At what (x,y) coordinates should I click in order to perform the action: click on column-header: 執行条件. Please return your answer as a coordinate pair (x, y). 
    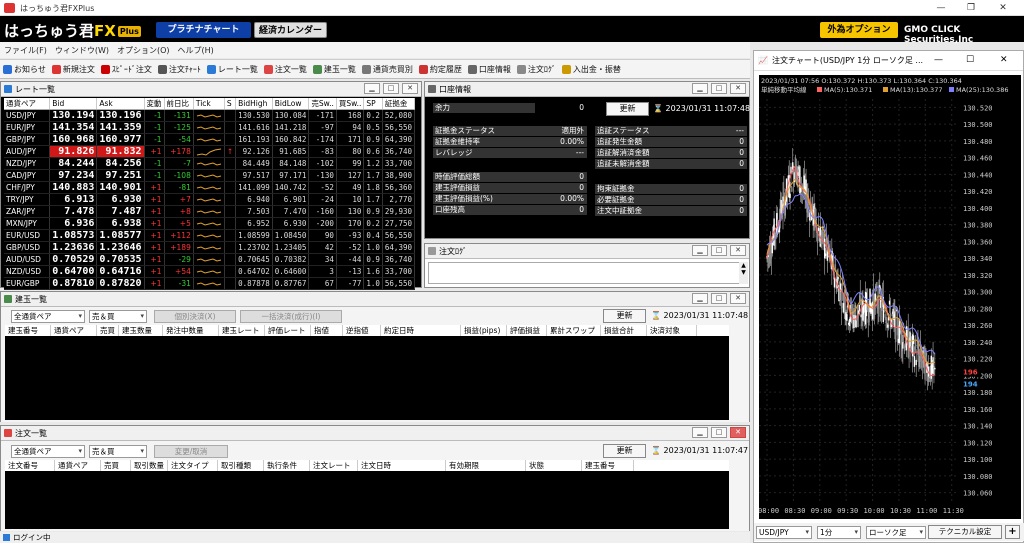
    Looking at the image, I should click on (287, 465).